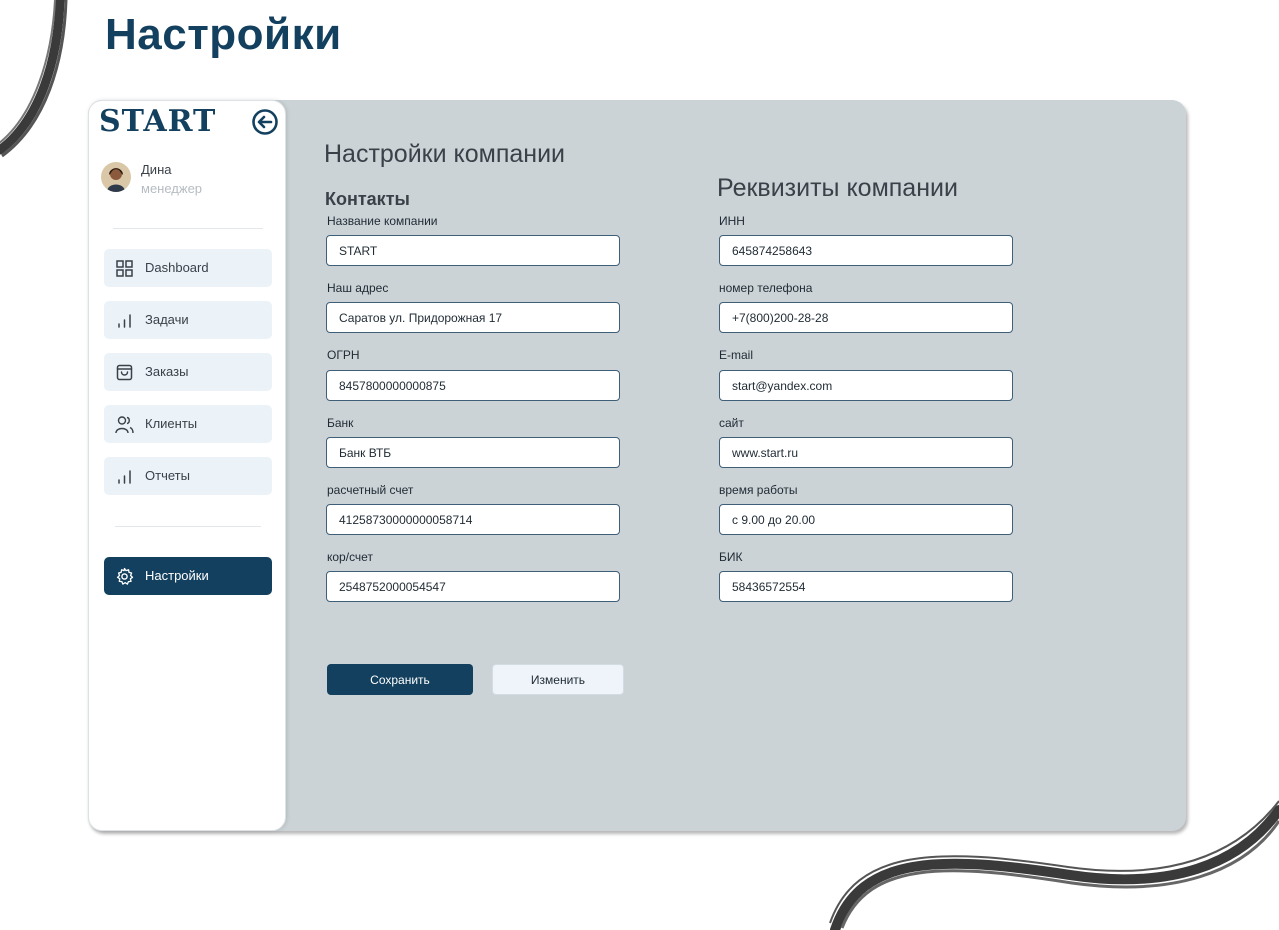  What do you see at coordinates (116, 177) in the screenshot?
I see `avatar` at bounding box center [116, 177].